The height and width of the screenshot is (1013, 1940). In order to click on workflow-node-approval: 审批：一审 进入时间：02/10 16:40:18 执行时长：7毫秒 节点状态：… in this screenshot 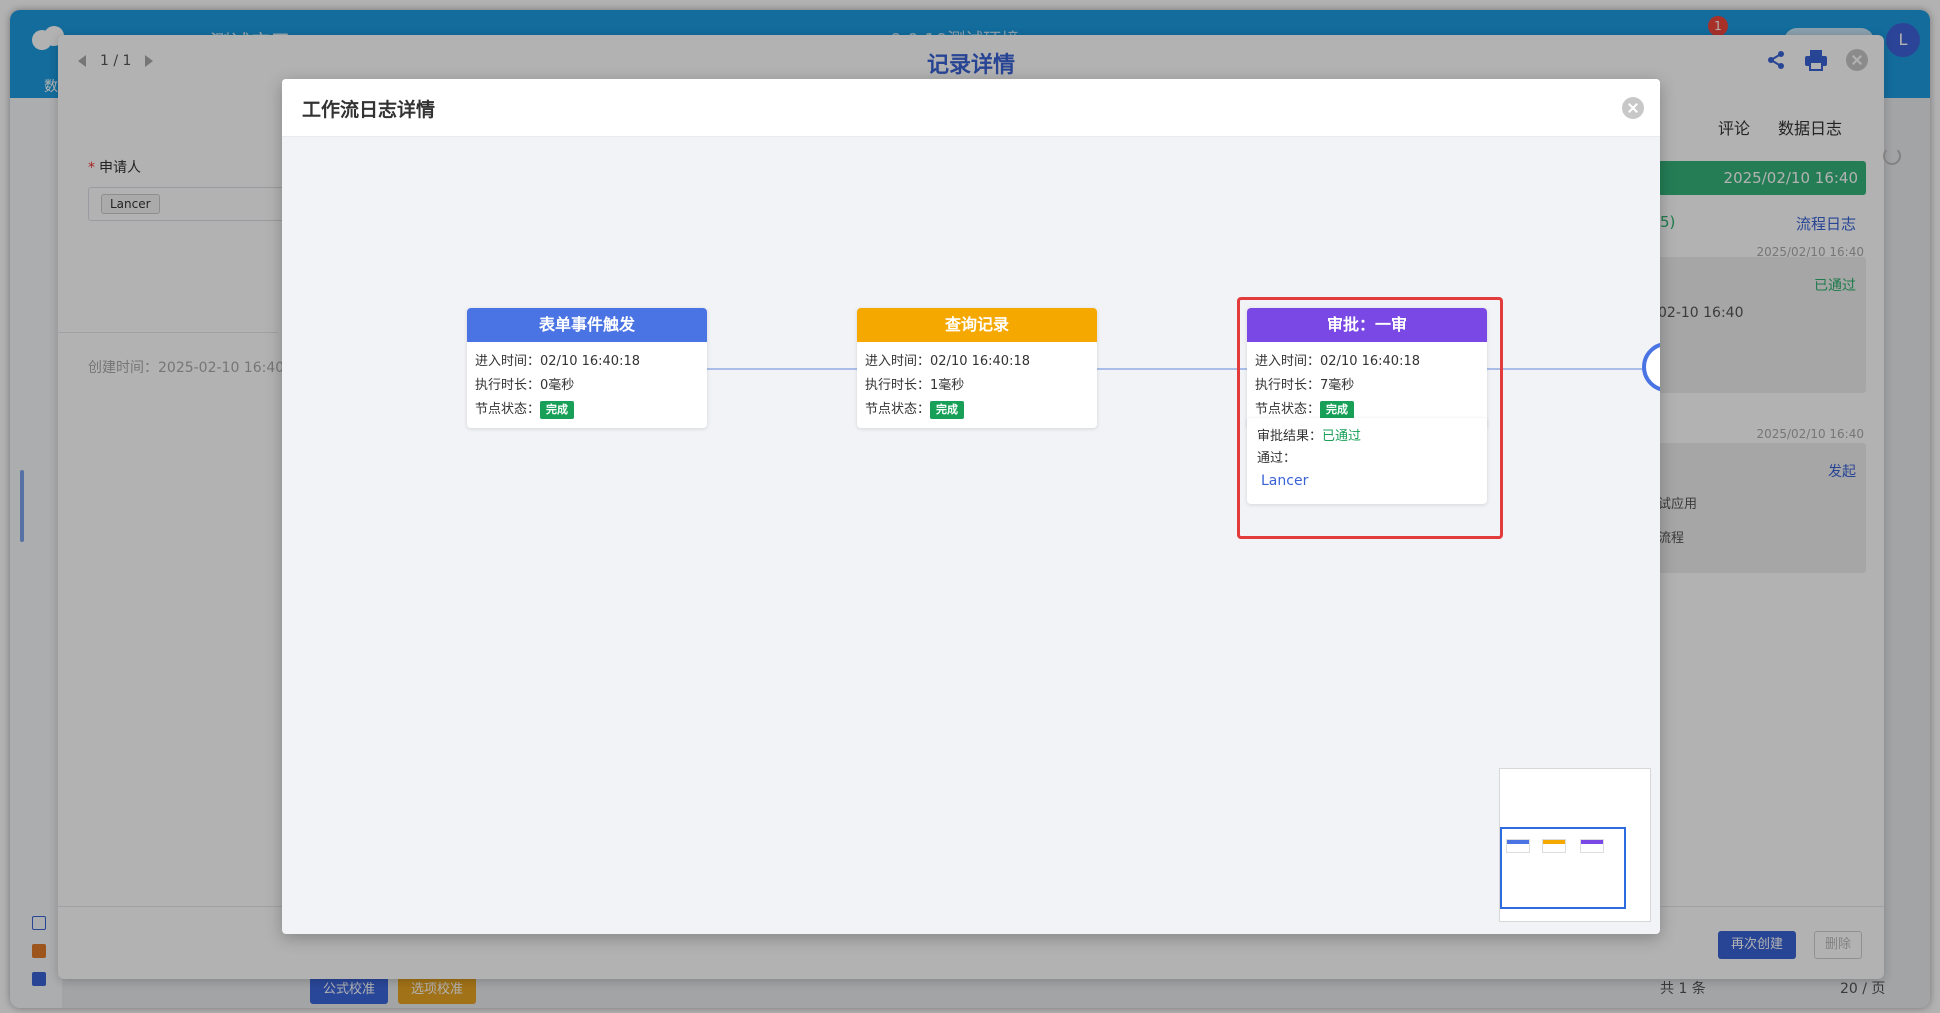, I will do `click(1367, 368)`.